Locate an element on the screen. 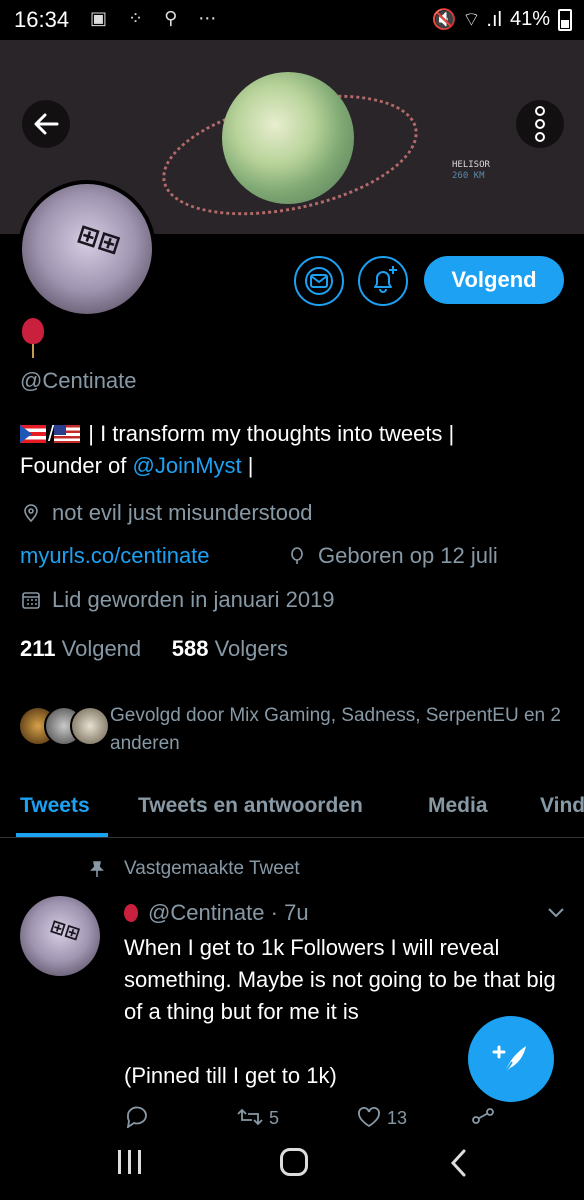  pin-icon is located at coordinates (97, 869).